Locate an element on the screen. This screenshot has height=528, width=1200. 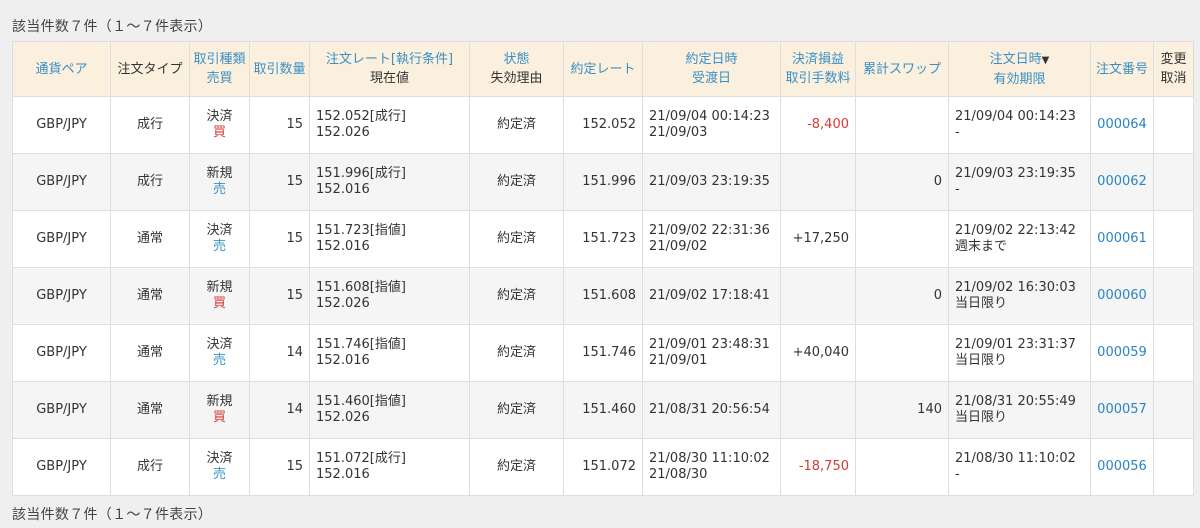
col-header-pl-label: 決済損益 is located at coordinates (818, 59).